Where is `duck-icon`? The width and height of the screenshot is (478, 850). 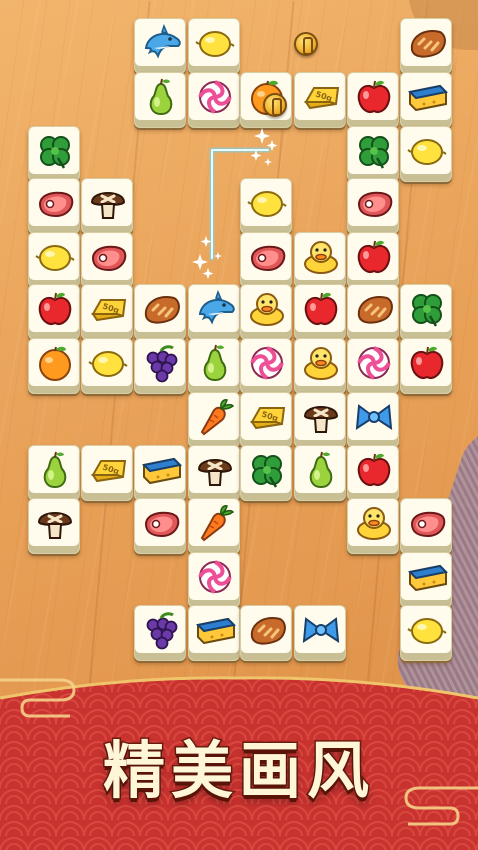
duck-icon is located at coordinates (267, 309).